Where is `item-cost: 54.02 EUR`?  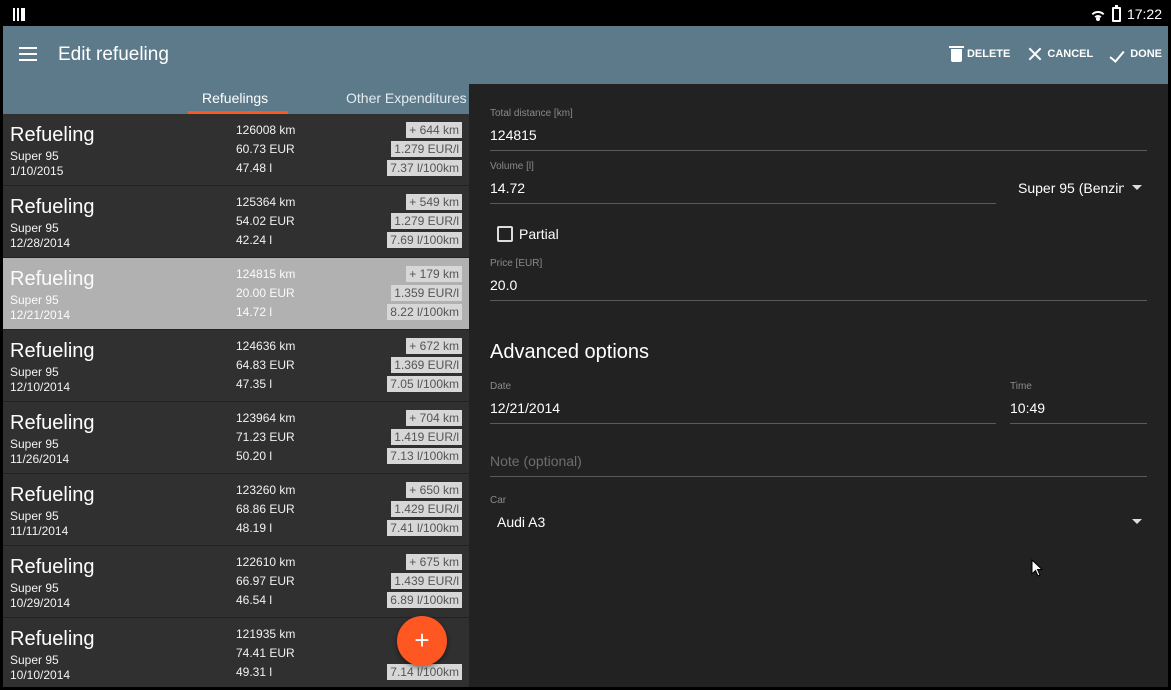 item-cost: 54.02 EUR is located at coordinates (265, 221).